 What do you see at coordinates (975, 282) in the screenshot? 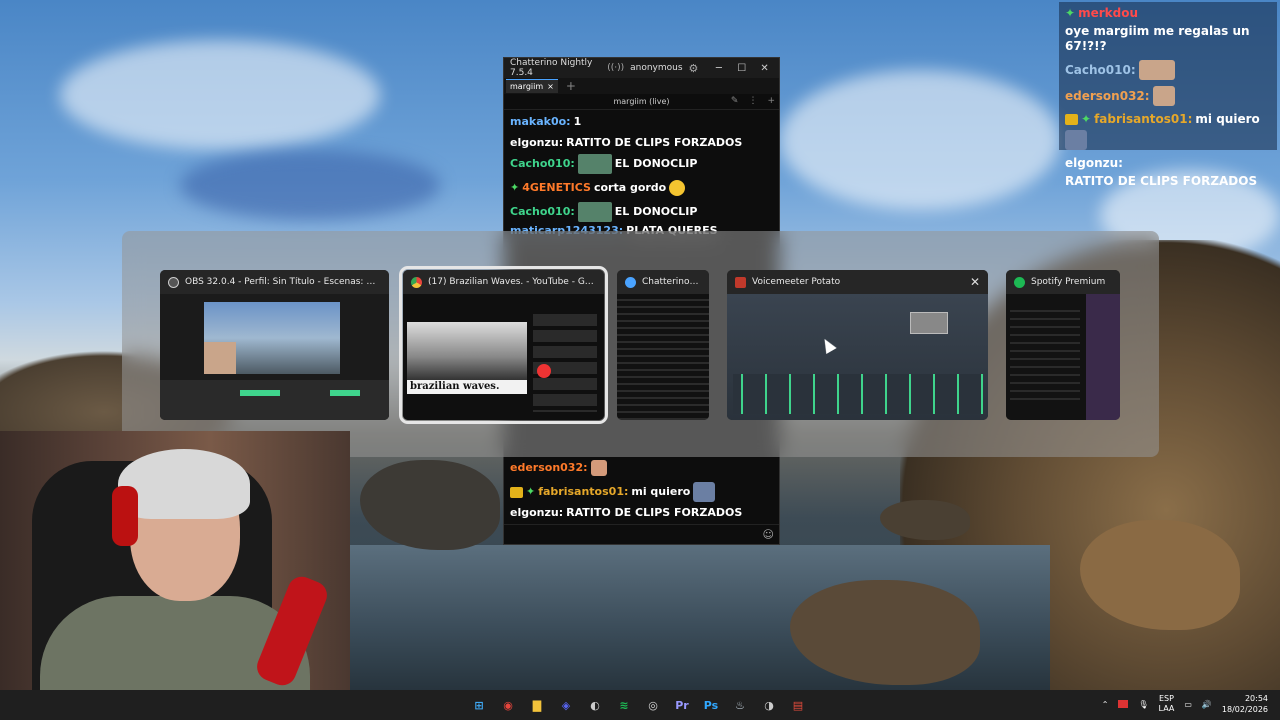
I see `close-window-button: ✕` at bounding box center [975, 282].